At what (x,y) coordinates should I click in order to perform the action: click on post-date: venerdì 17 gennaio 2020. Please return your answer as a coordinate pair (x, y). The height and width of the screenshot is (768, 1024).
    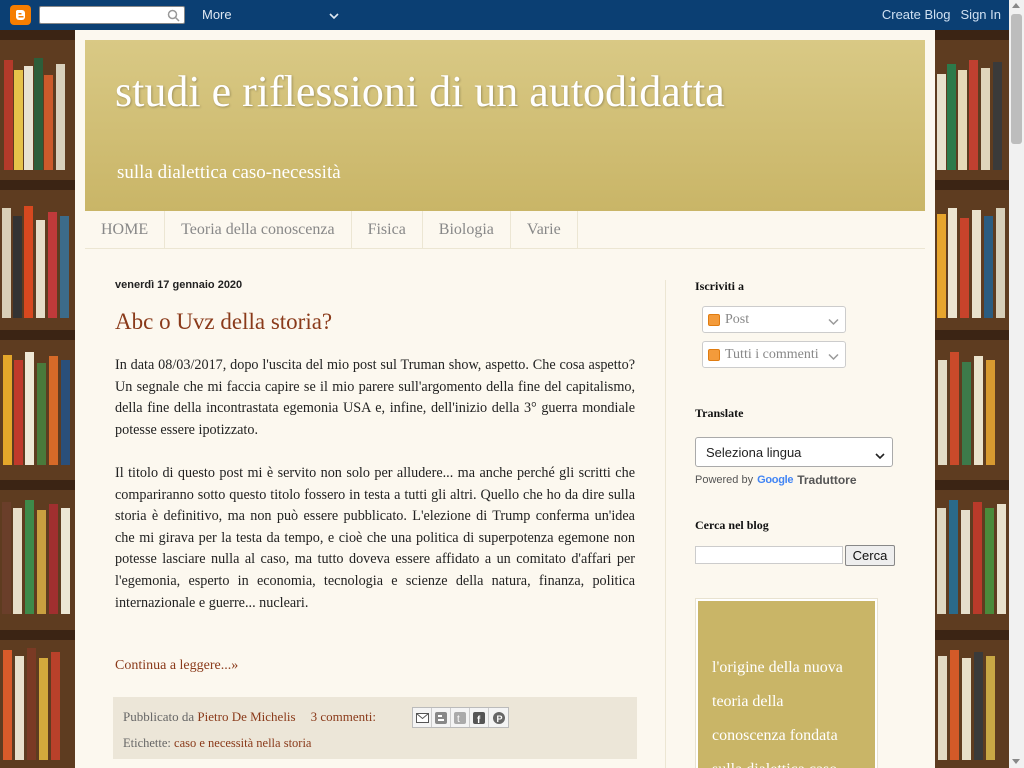
    Looking at the image, I should click on (179, 285).